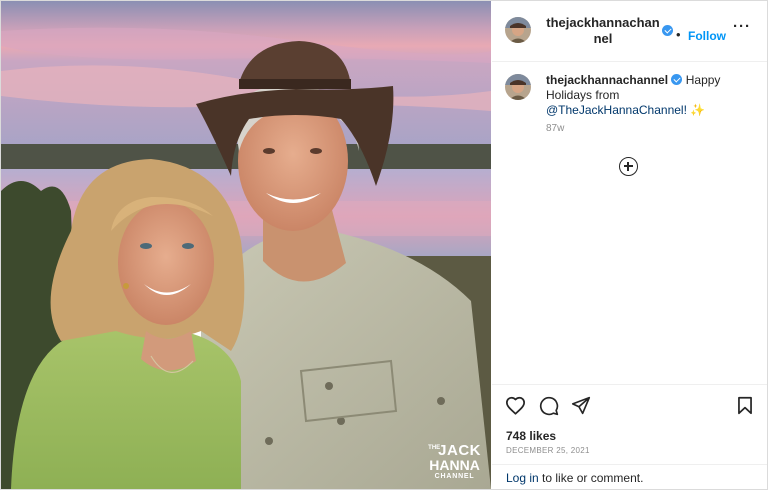 This screenshot has height=490, width=768. I want to click on post-date: DECEMBER 25, 2021, so click(548, 450).